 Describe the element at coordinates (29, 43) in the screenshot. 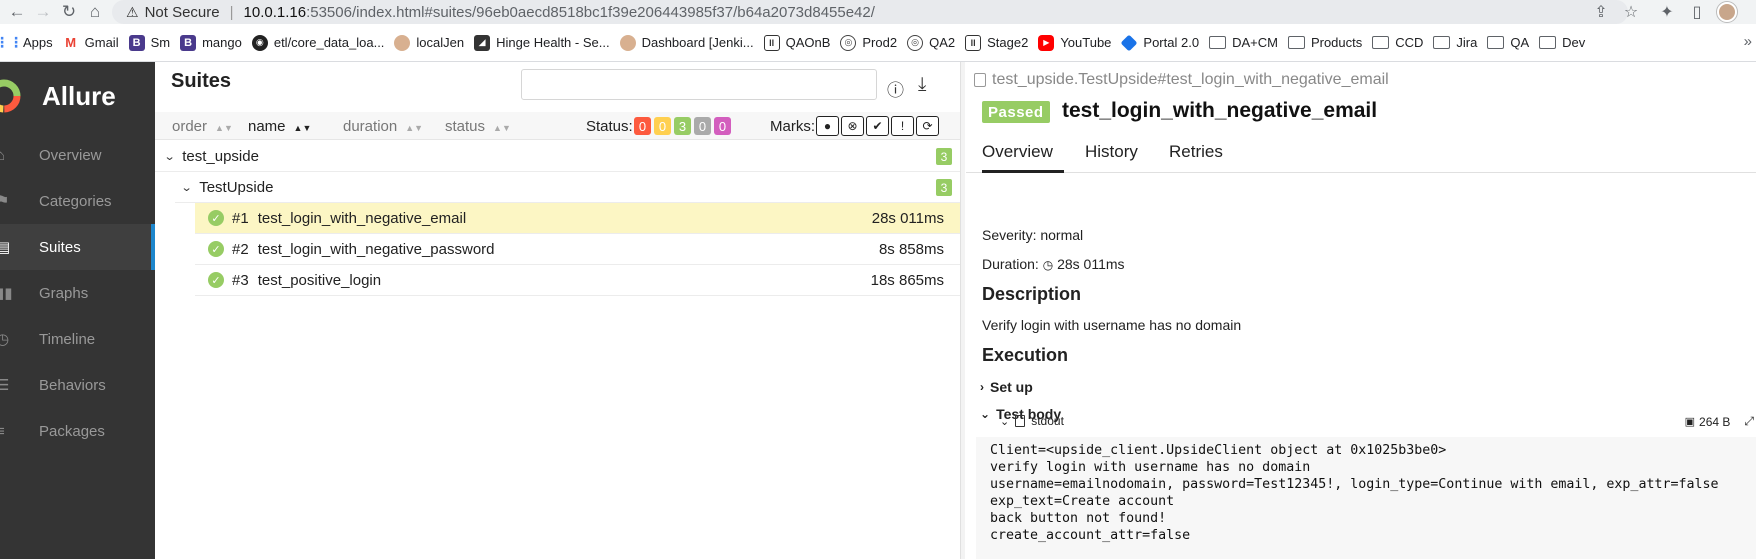

I see `bookmark-apps: ⋮⋮ Apps` at that location.